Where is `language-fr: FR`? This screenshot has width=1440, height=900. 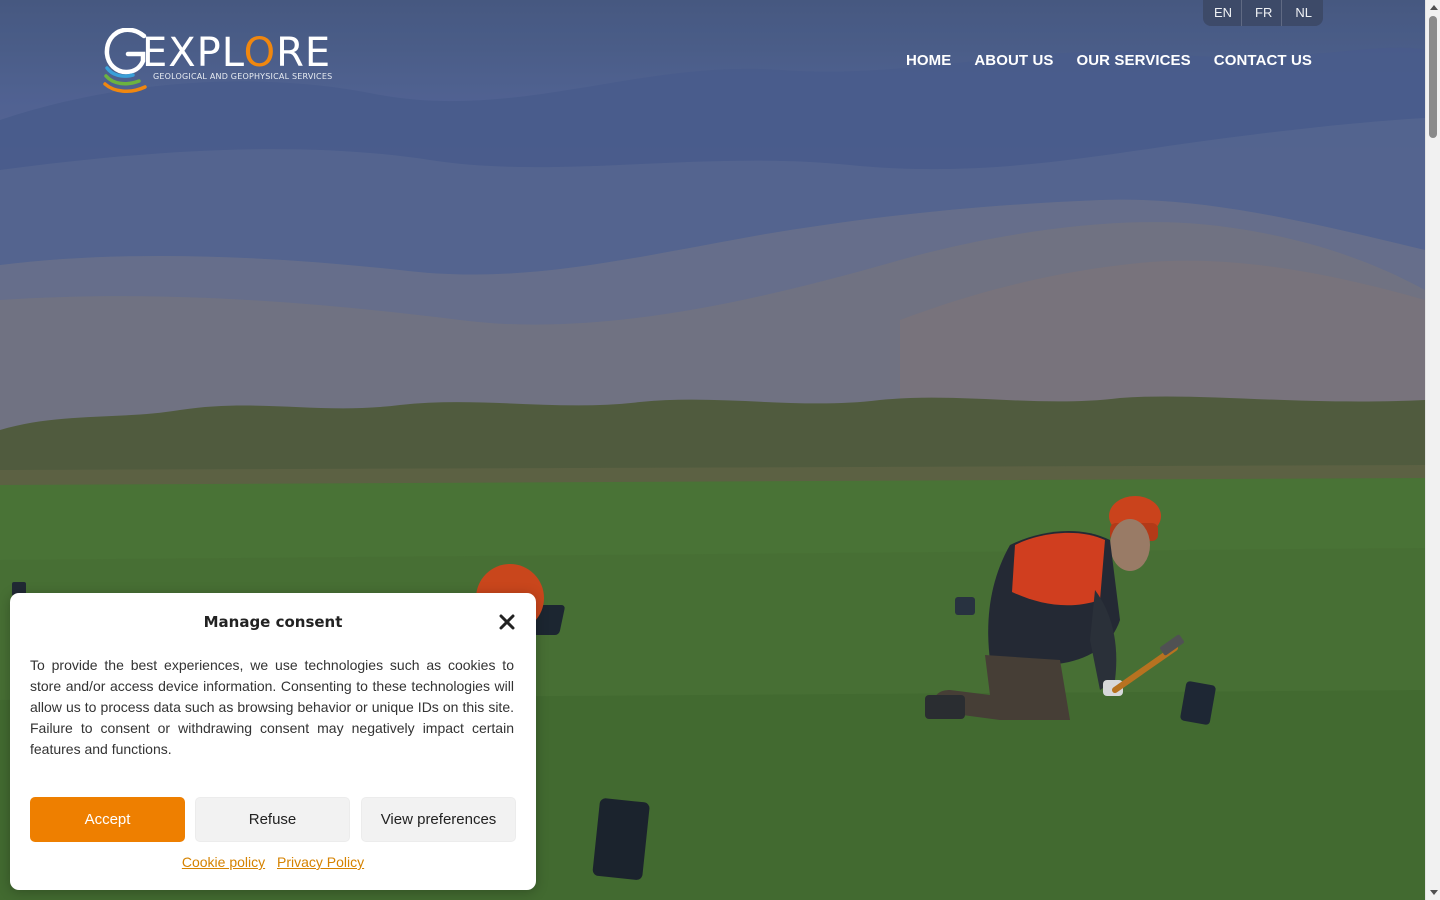 language-fr: FR is located at coordinates (1264, 13).